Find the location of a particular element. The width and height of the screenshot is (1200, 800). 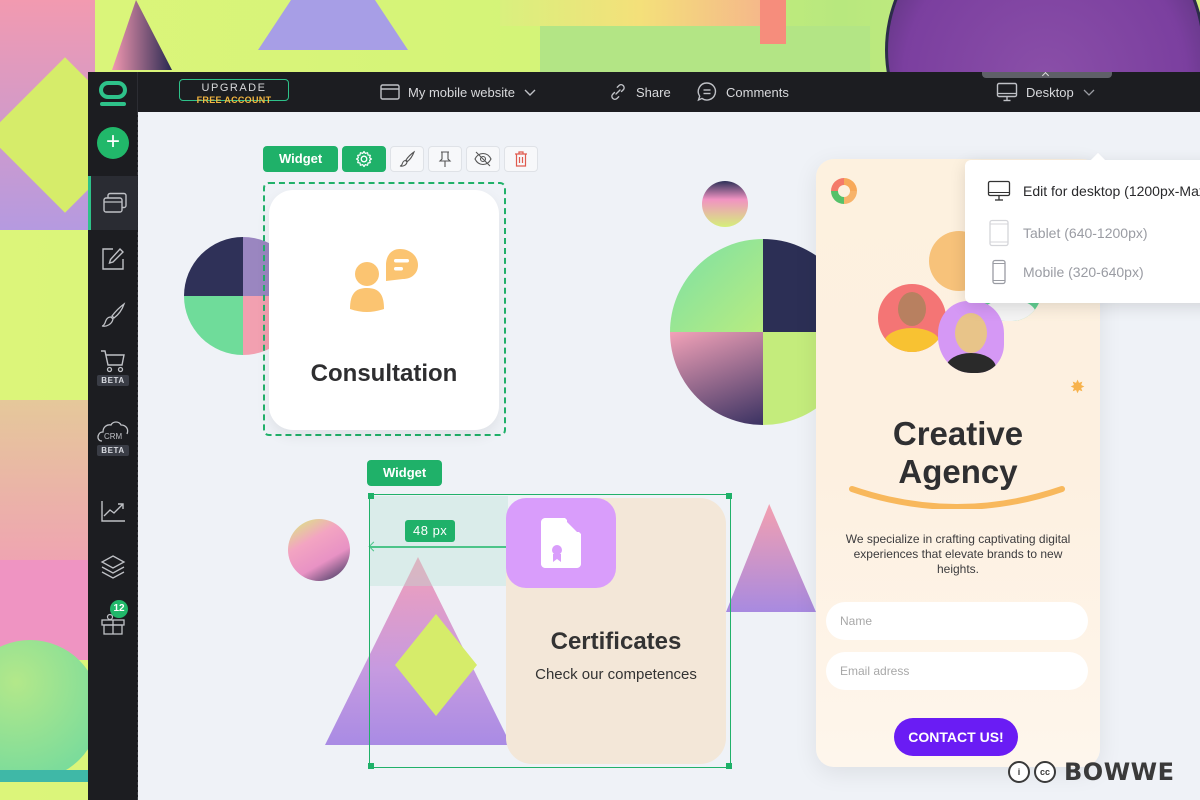

device-option-tablet: Tablet (640-1200px) is located at coordinates (1067, 233).